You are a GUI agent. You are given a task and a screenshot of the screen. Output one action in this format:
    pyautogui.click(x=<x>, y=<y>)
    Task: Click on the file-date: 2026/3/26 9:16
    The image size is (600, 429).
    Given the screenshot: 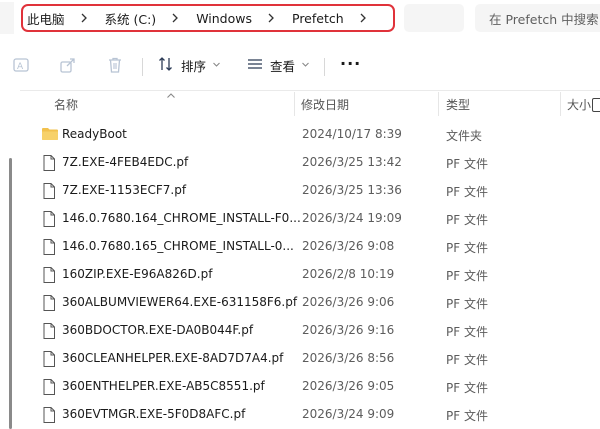 What is the action you would take?
    pyautogui.click(x=348, y=330)
    